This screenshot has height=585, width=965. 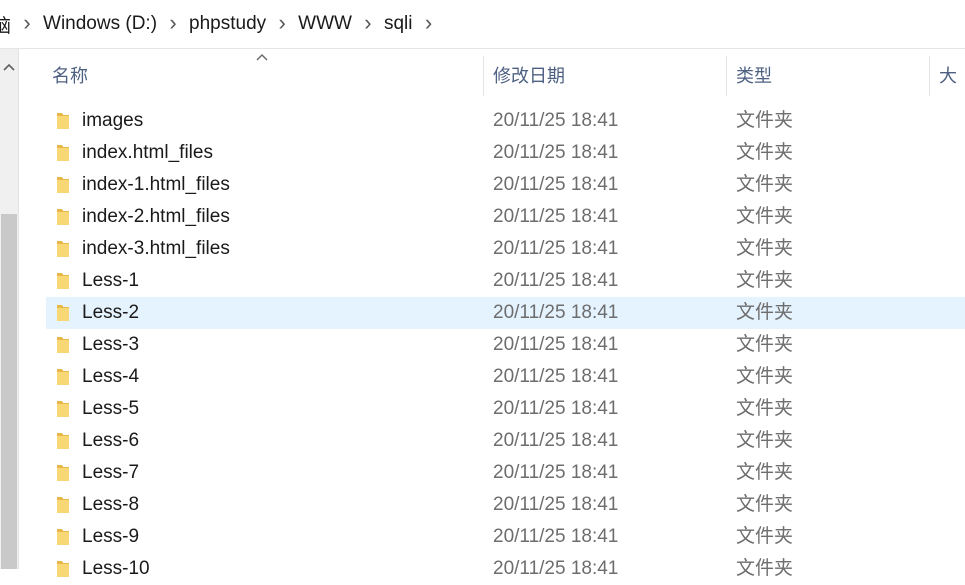 What do you see at coordinates (111, 376) in the screenshot?
I see `file-name: Less-4` at bounding box center [111, 376].